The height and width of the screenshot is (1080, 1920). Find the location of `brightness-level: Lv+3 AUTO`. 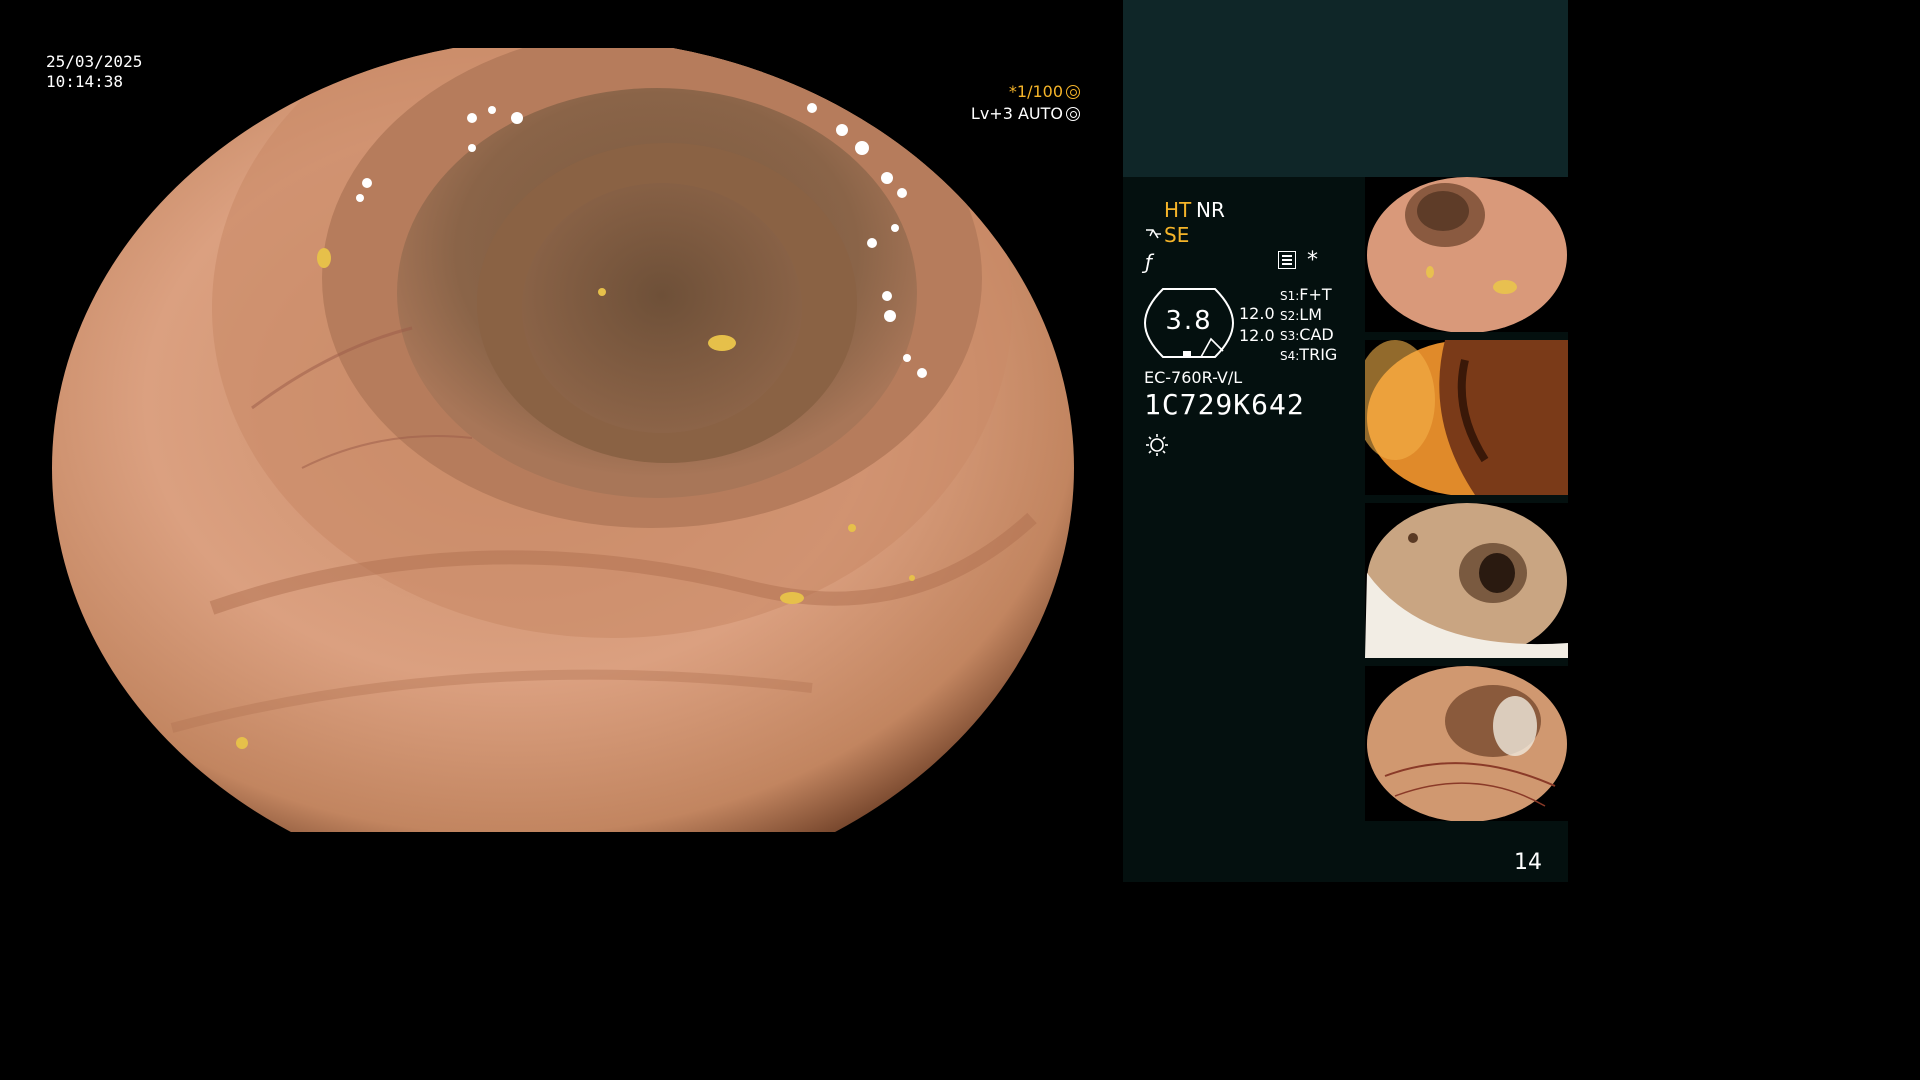

brightness-level: Lv+3 AUTO is located at coordinates (1025, 113).